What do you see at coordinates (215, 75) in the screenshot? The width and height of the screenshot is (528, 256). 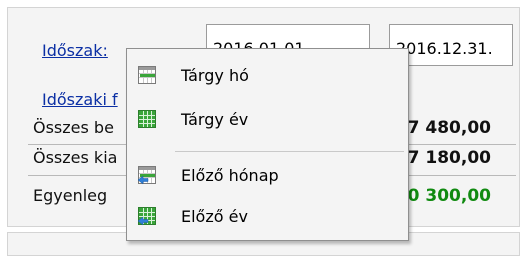 I see `menu-item-label: Tárgy hó` at bounding box center [215, 75].